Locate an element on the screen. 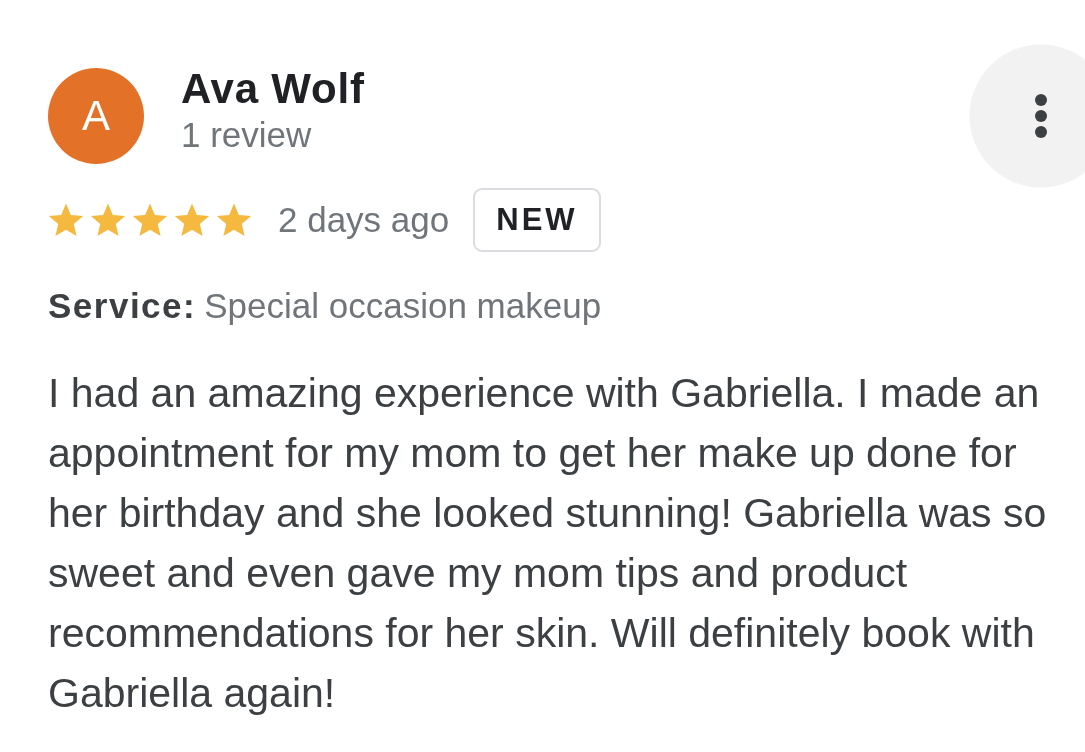 The image size is (1085, 752). review-date: 2 days ago is located at coordinates (364, 220).